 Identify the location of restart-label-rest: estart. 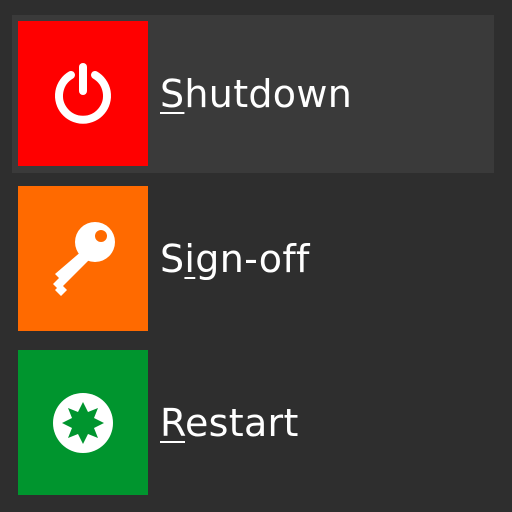
(242, 423).